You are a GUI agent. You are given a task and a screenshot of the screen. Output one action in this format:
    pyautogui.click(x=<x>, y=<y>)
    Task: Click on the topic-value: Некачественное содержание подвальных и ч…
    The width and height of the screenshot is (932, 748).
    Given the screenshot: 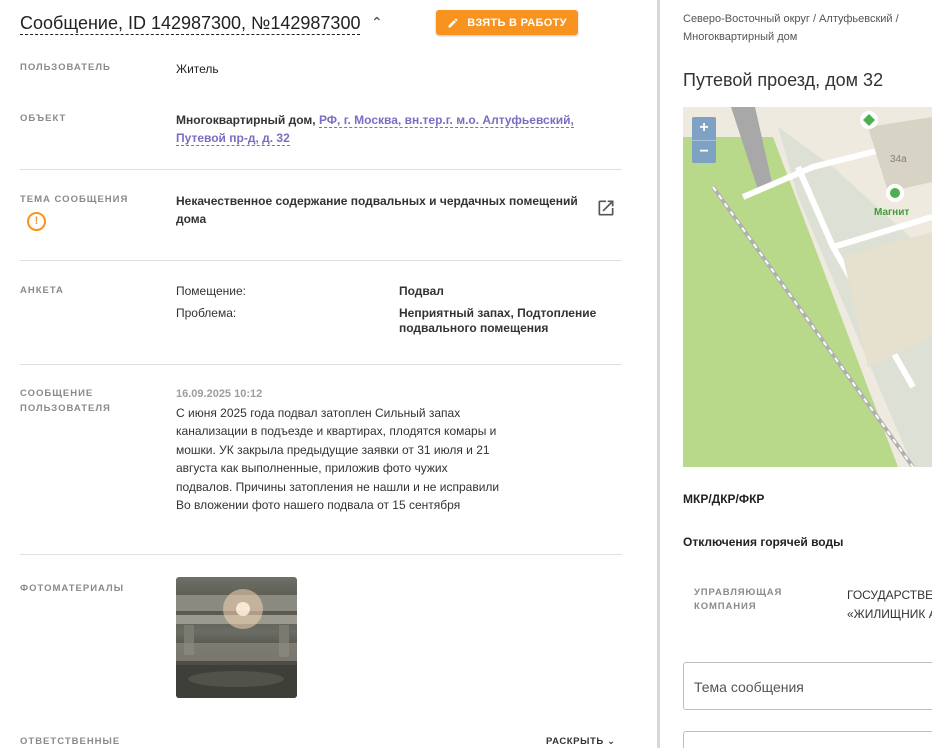 What is the action you would take?
    pyautogui.click(x=377, y=210)
    